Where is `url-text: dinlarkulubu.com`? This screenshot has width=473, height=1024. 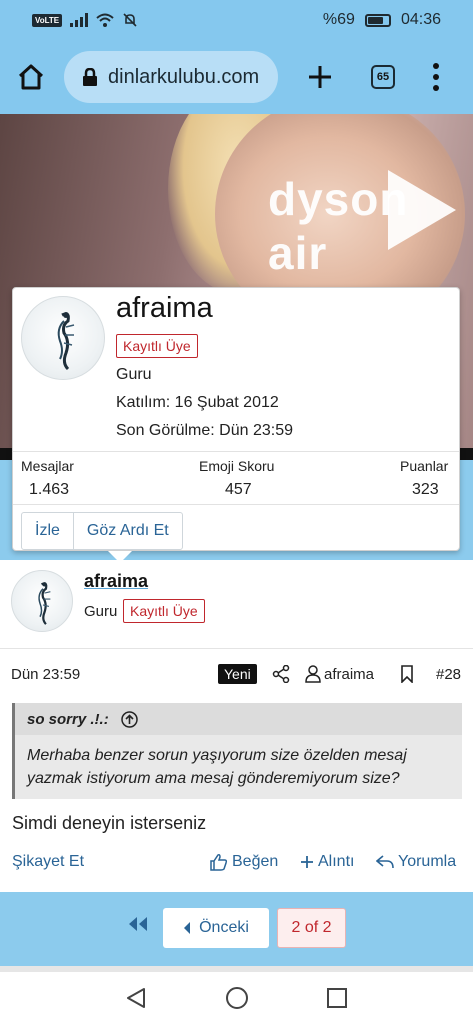
url-text: dinlarkulubu.com is located at coordinates (184, 77).